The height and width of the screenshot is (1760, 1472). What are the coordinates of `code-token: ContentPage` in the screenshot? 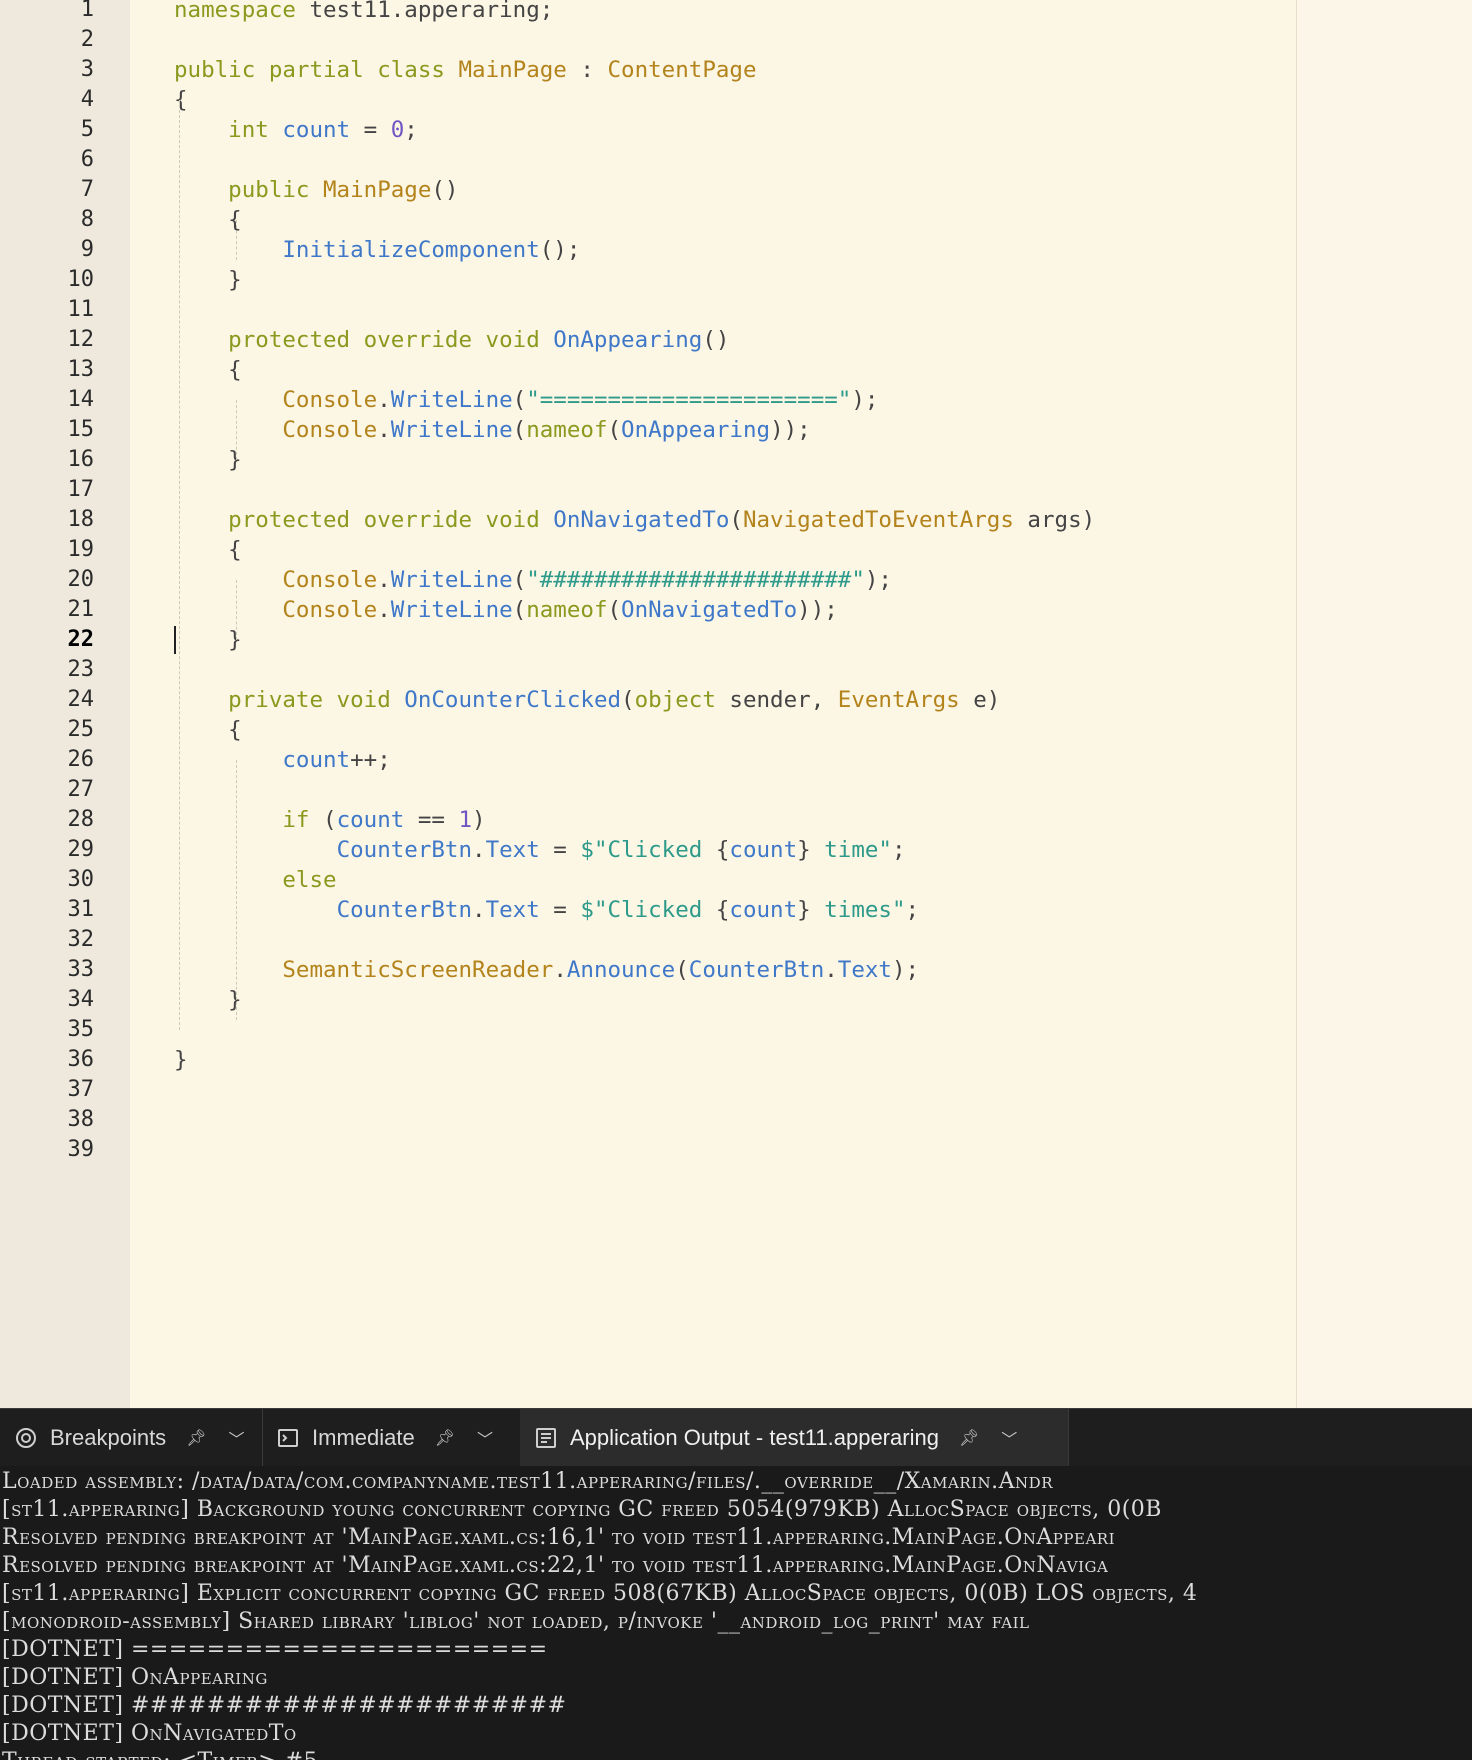 It's located at (682, 70).